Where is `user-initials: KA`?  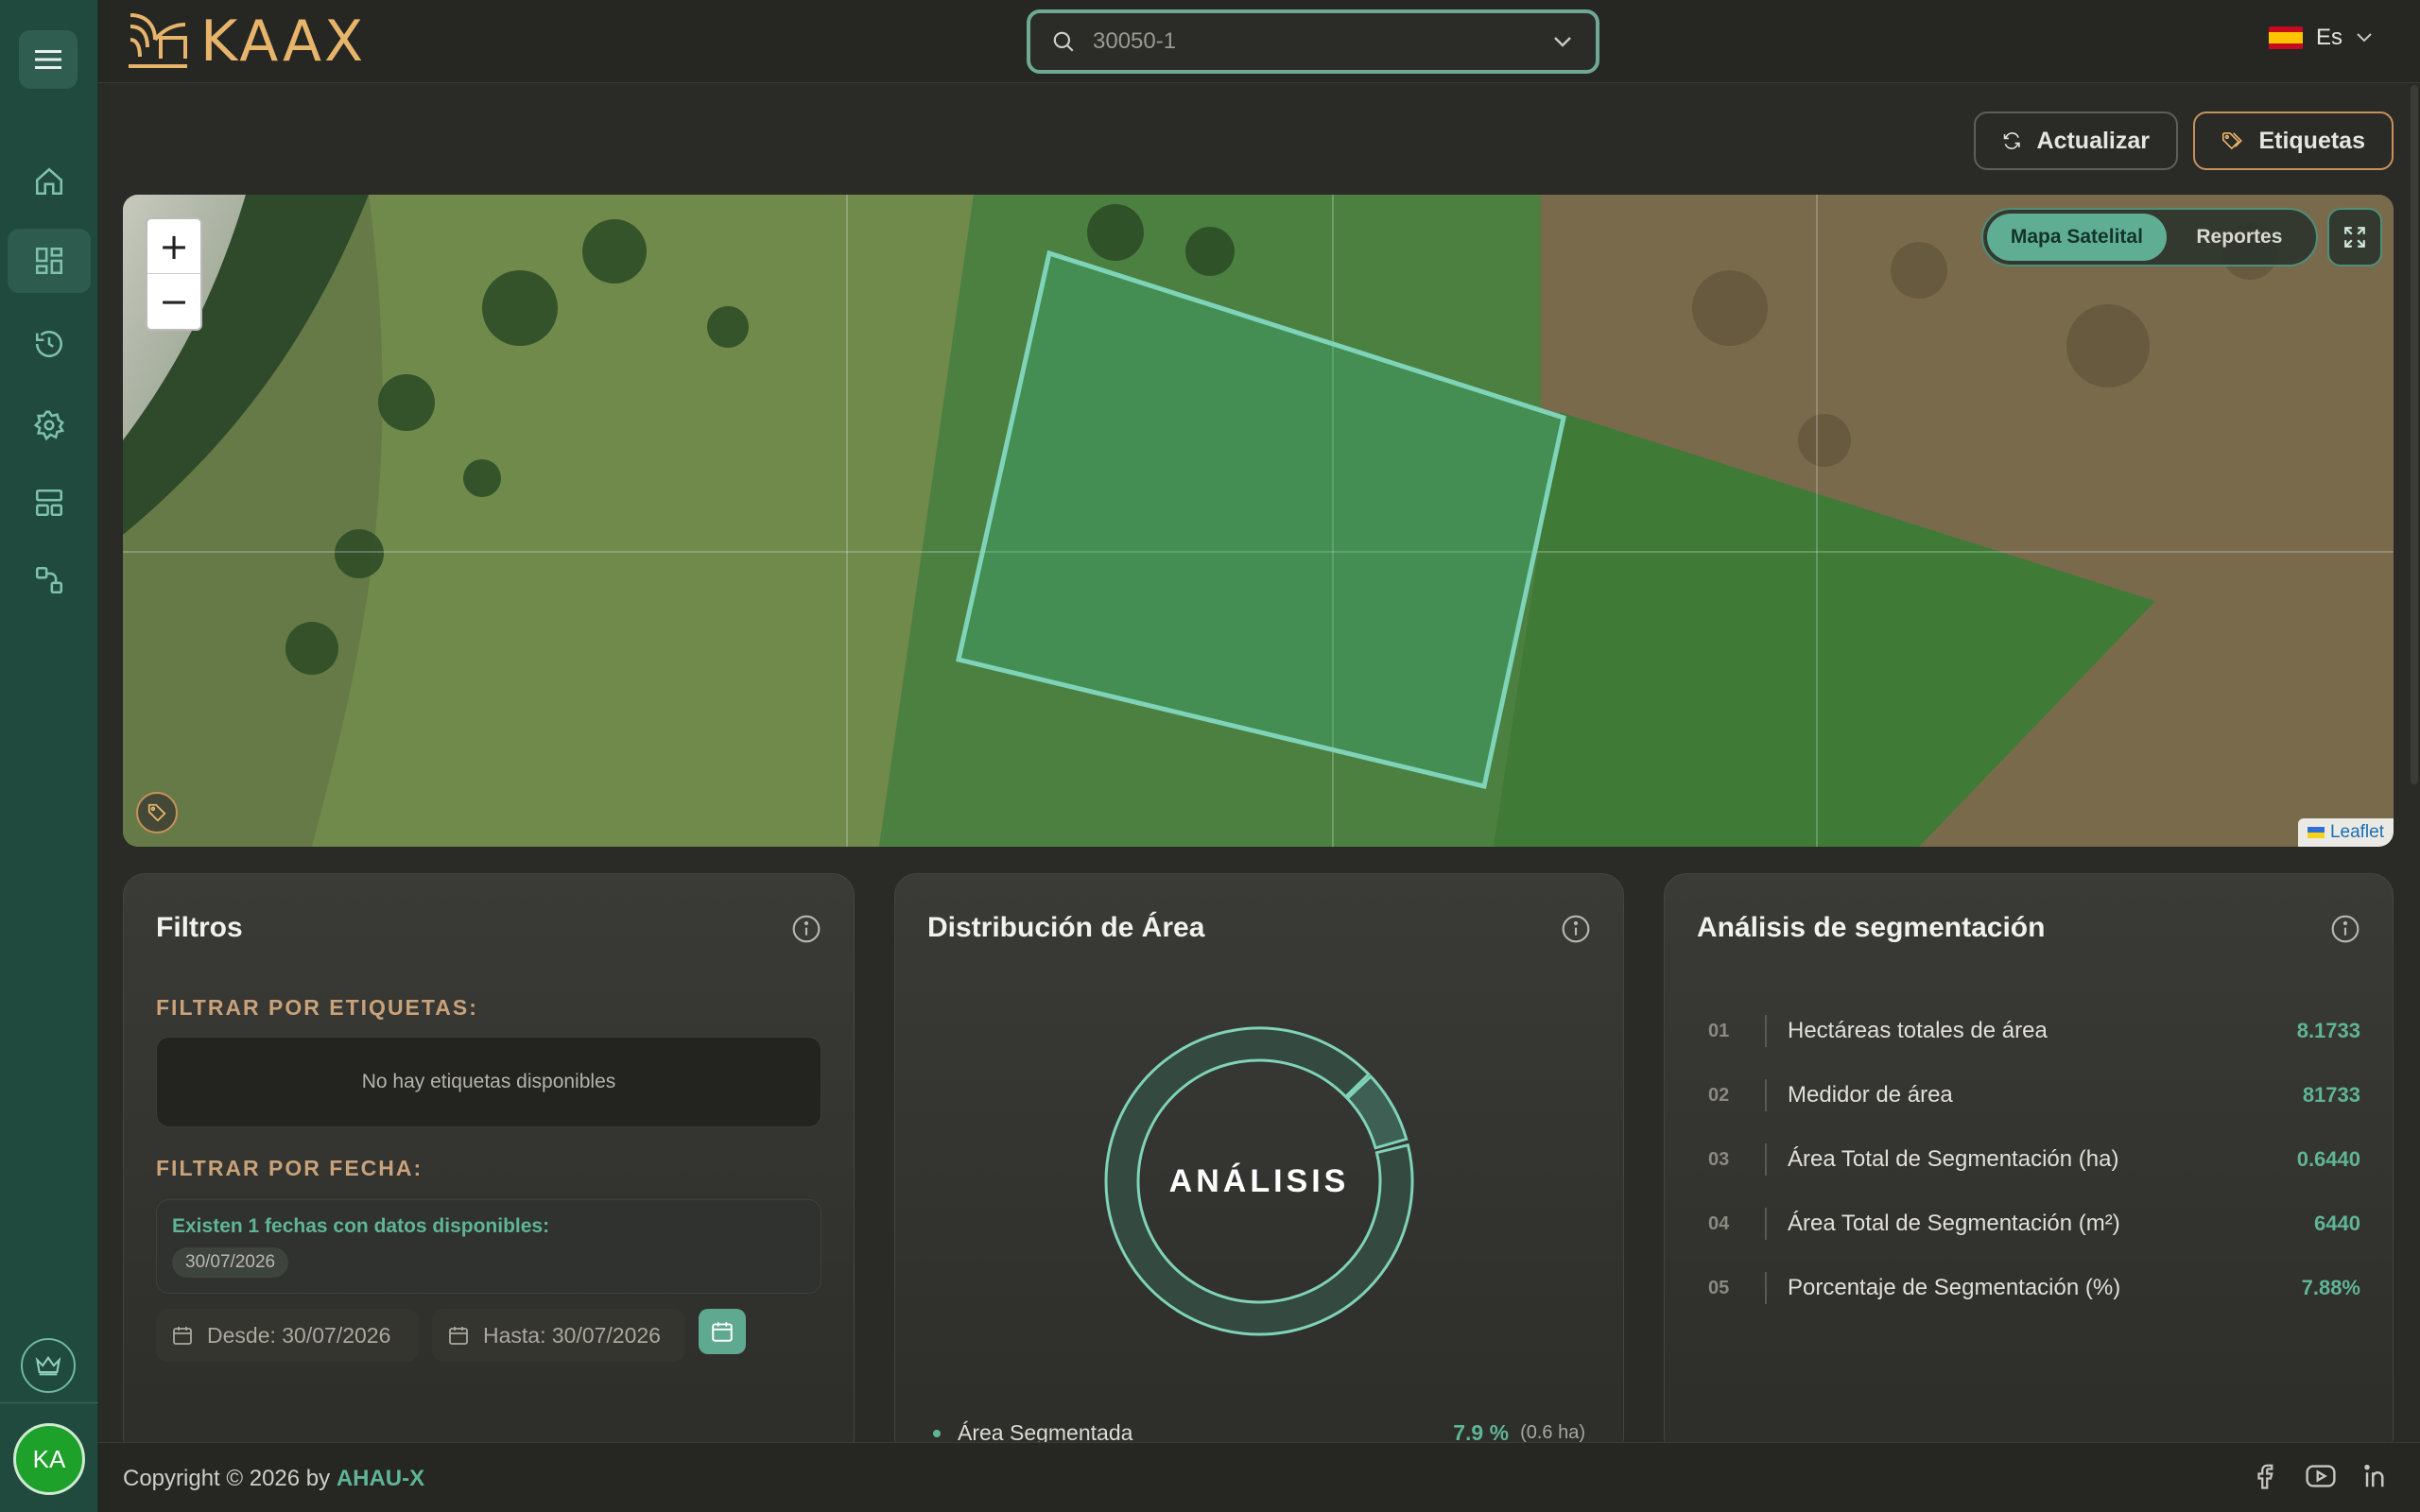
user-initials: KA is located at coordinates (49, 1458).